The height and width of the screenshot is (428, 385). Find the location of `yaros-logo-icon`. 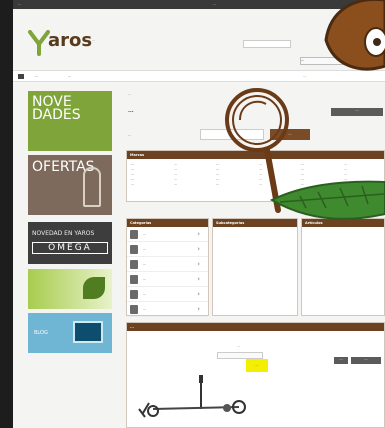

yaros-logo-icon is located at coordinates (39, 43).